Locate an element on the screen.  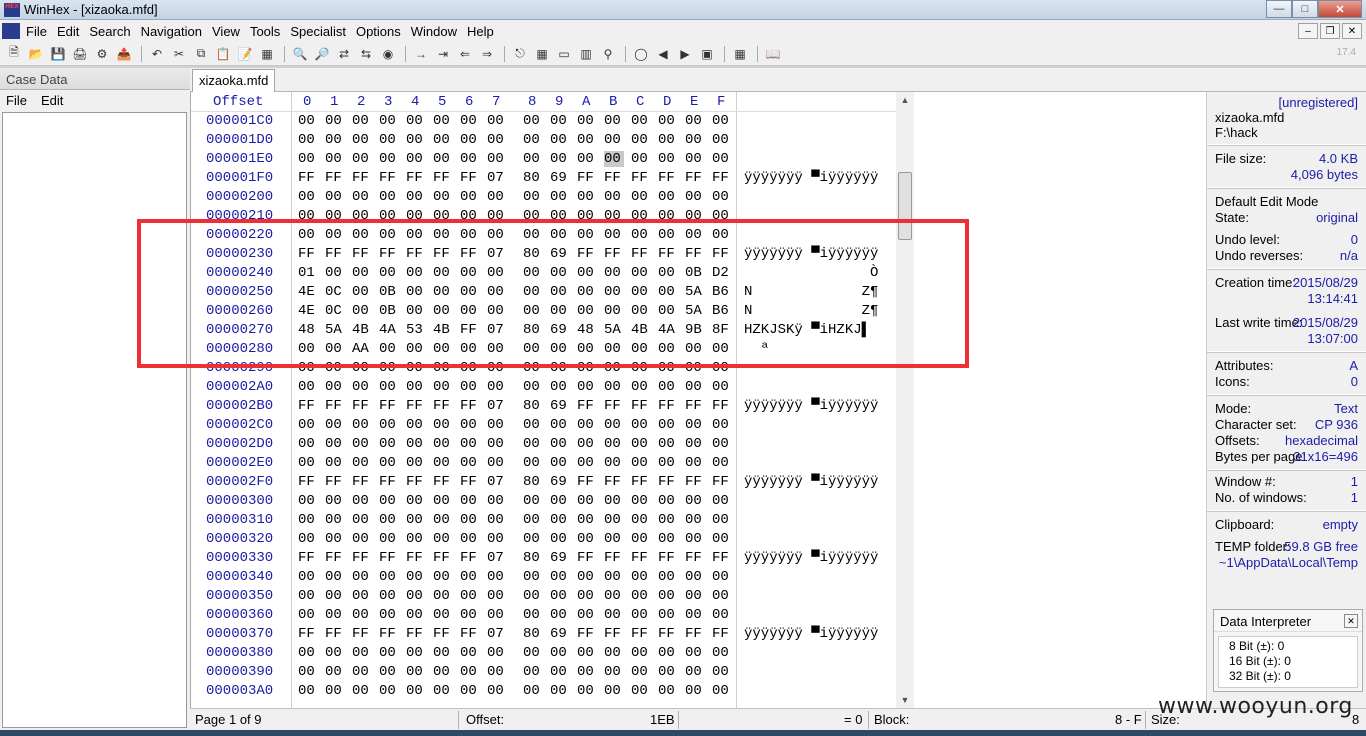
case-data-tree is located at coordinates (94, 420).